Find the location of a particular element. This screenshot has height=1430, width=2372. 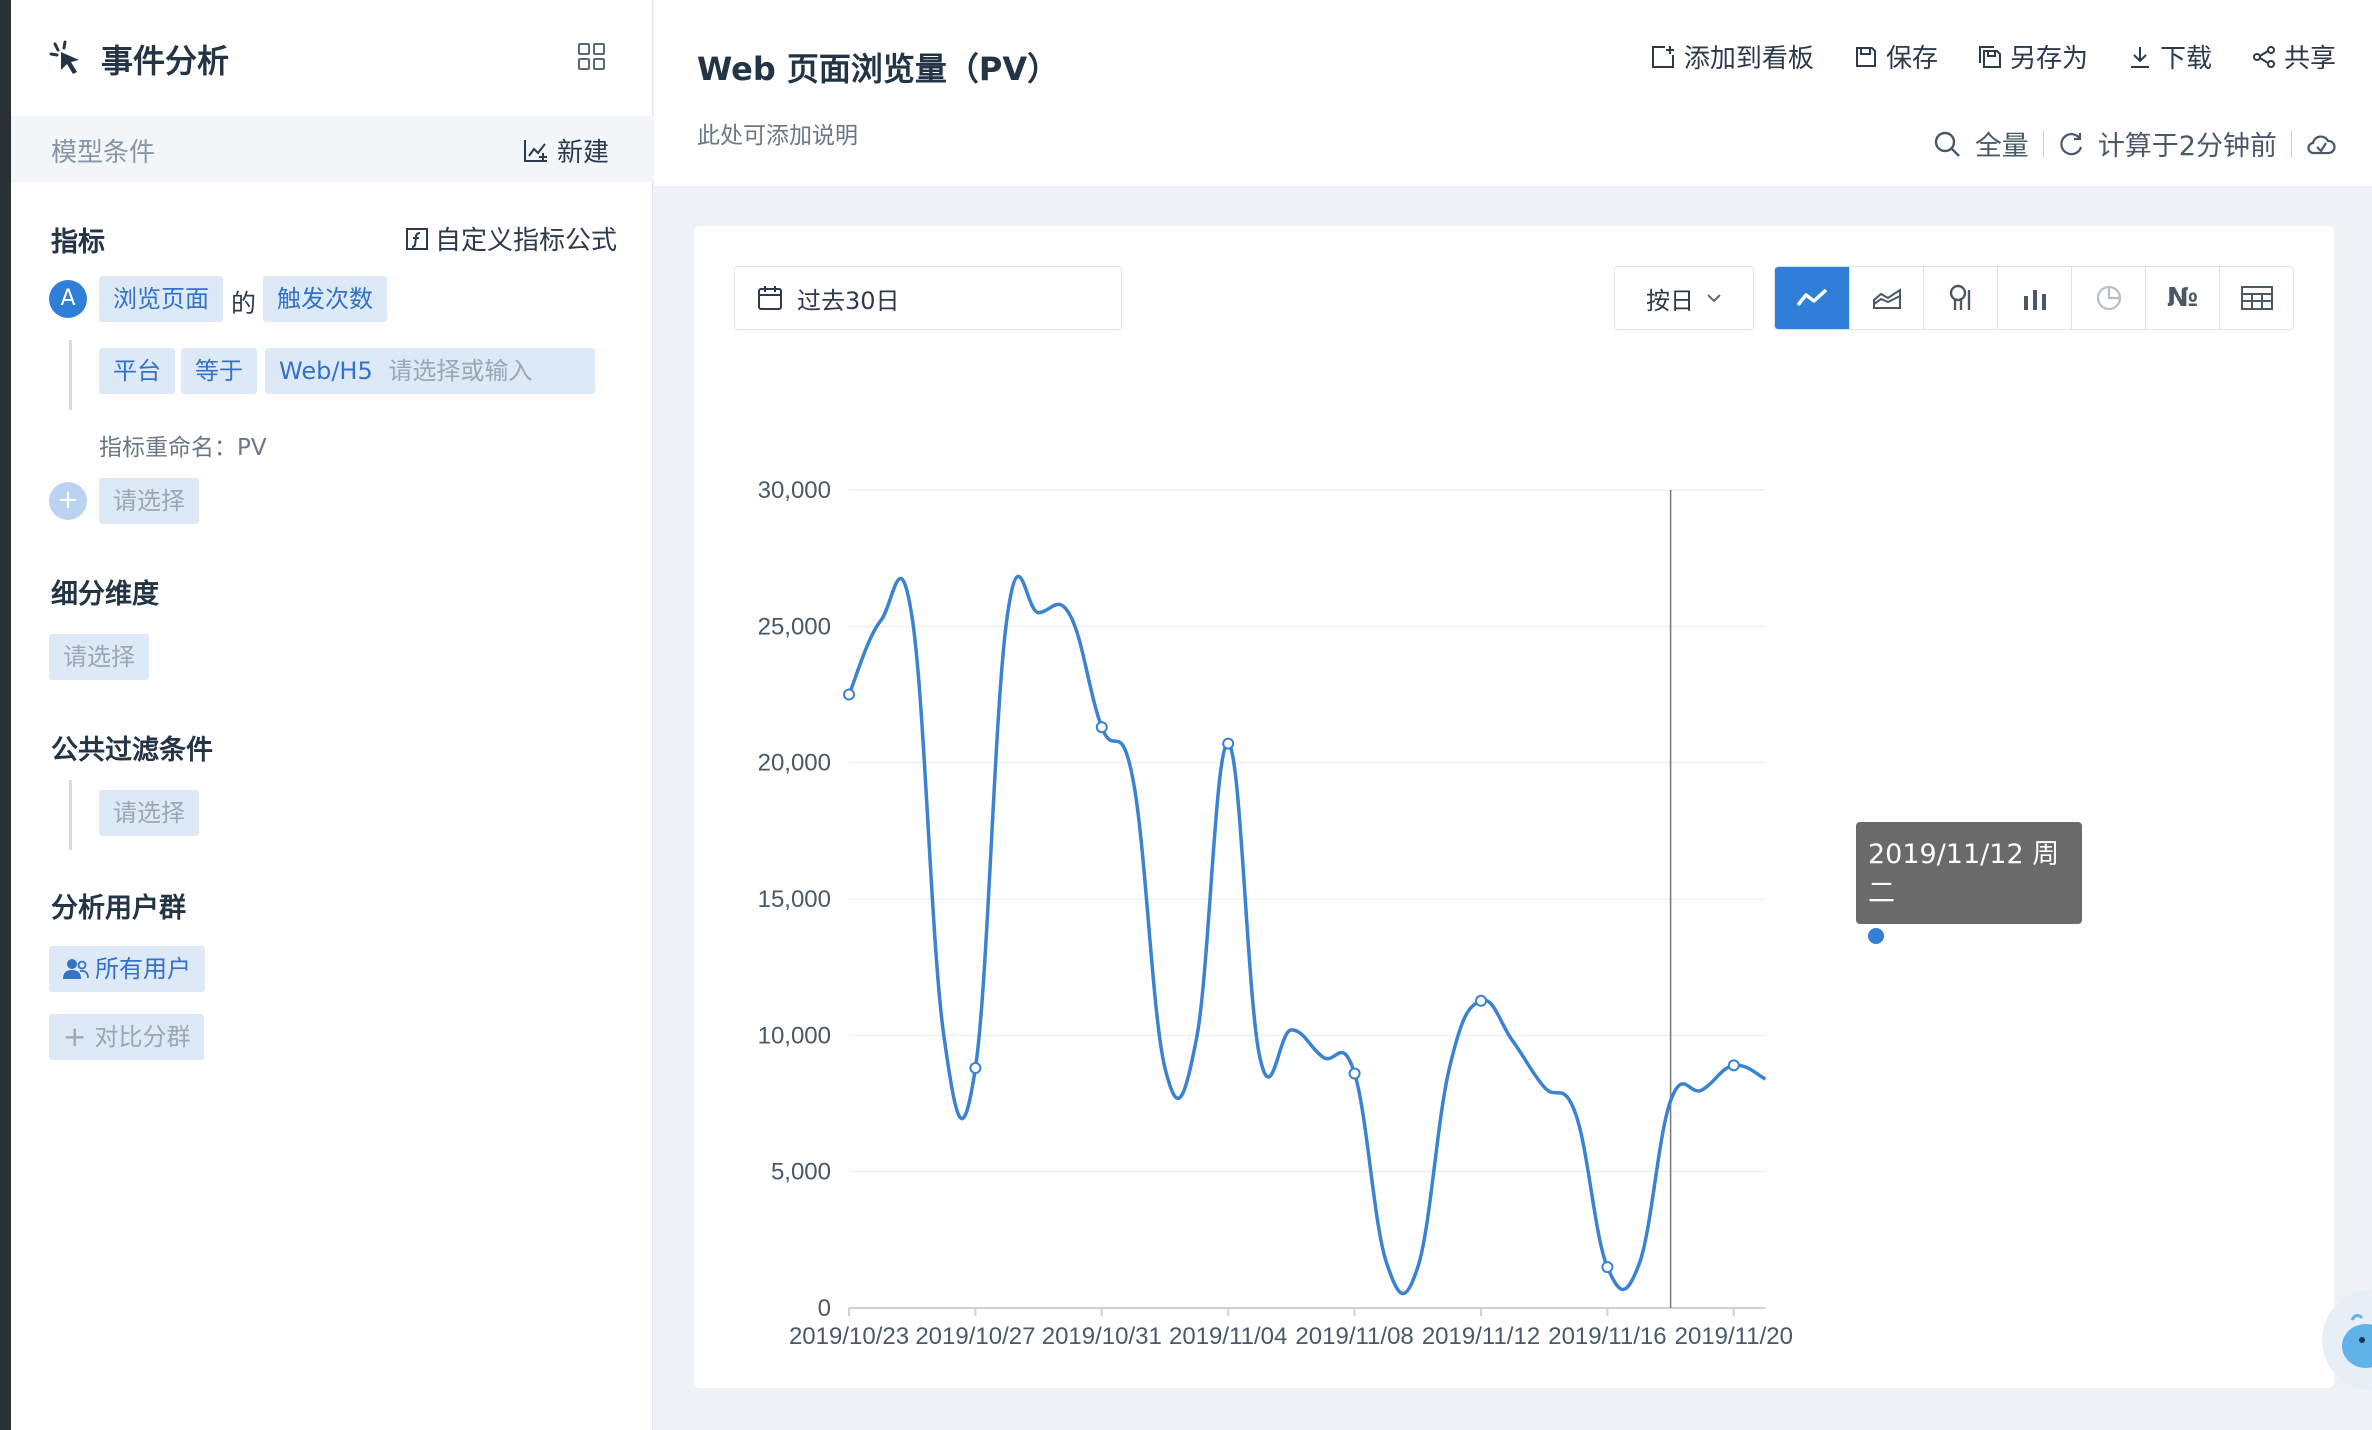

dimension-select: 请选择 is located at coordinates (99, 657).